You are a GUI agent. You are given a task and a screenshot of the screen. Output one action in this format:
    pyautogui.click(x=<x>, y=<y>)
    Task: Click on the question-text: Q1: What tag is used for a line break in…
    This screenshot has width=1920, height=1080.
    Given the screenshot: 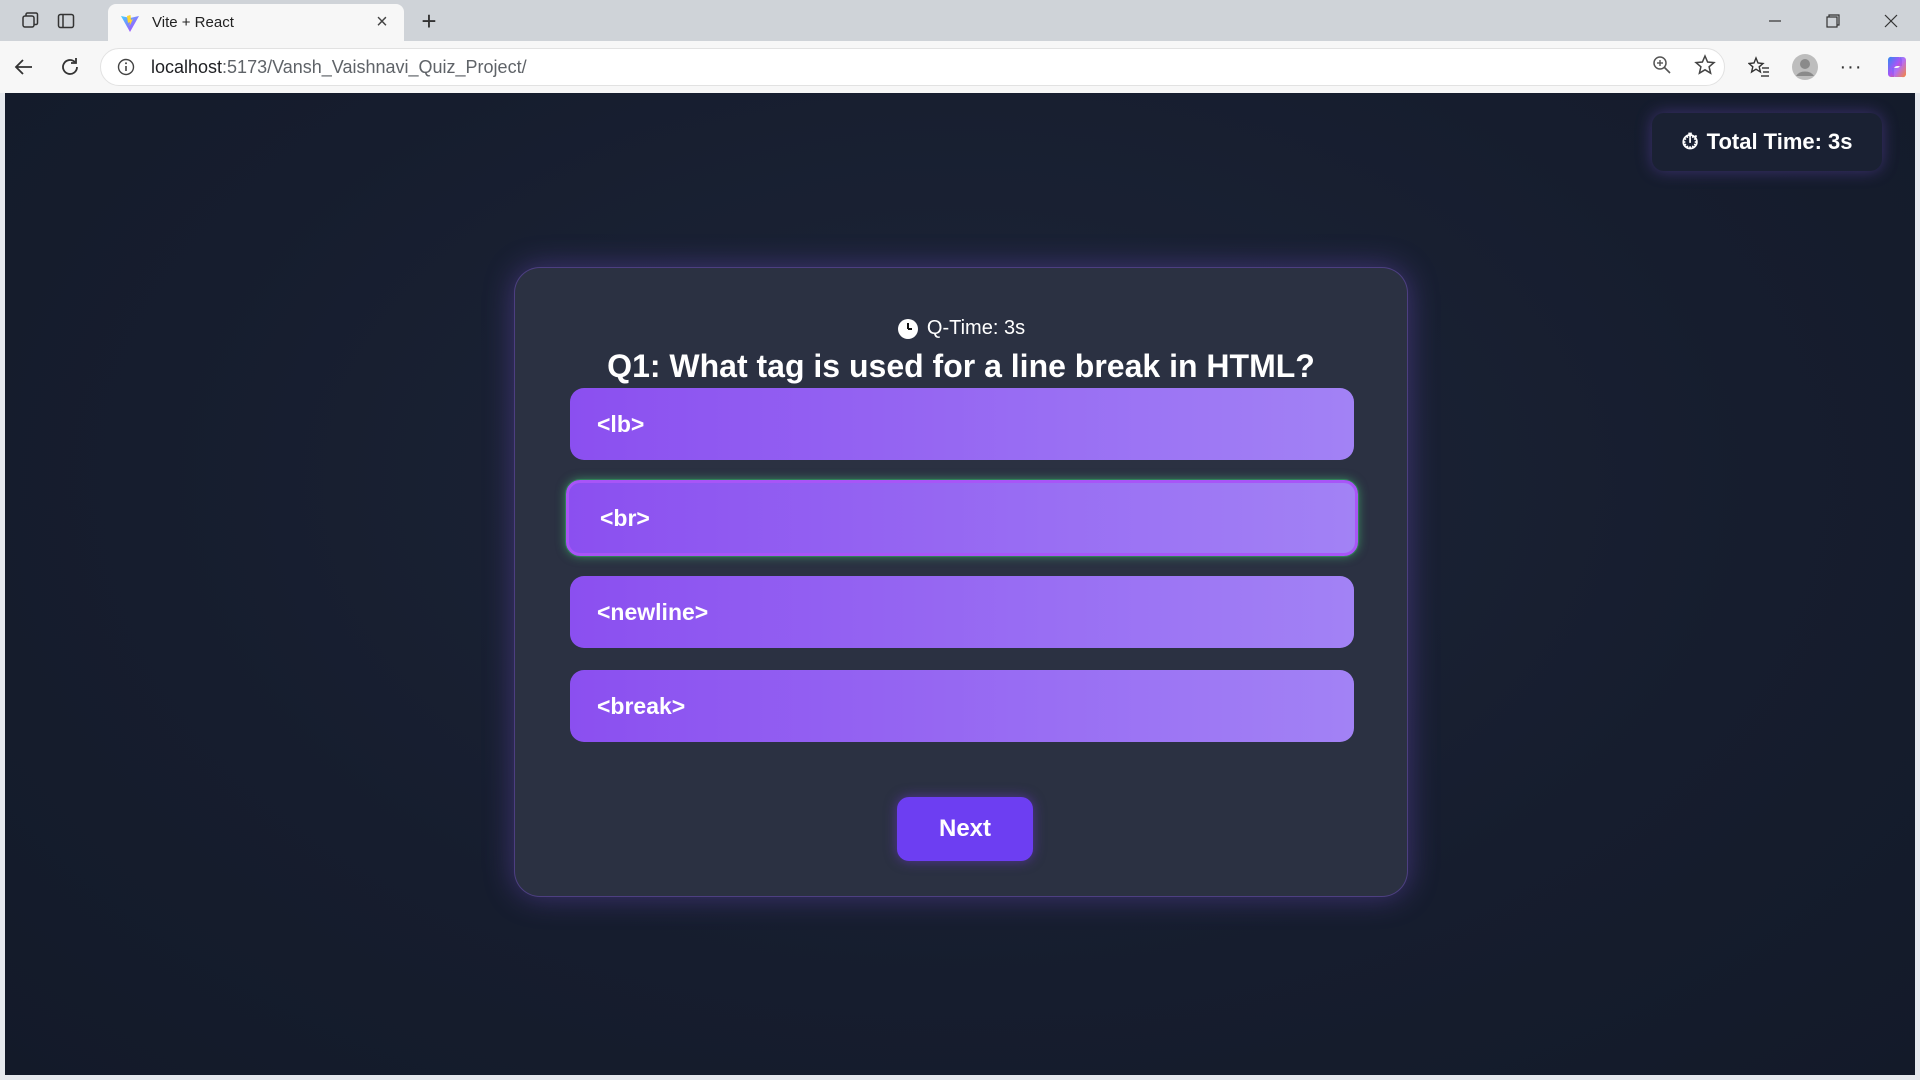 What is the action you would take?
    pyautogui.click(x=961, y=366)
    